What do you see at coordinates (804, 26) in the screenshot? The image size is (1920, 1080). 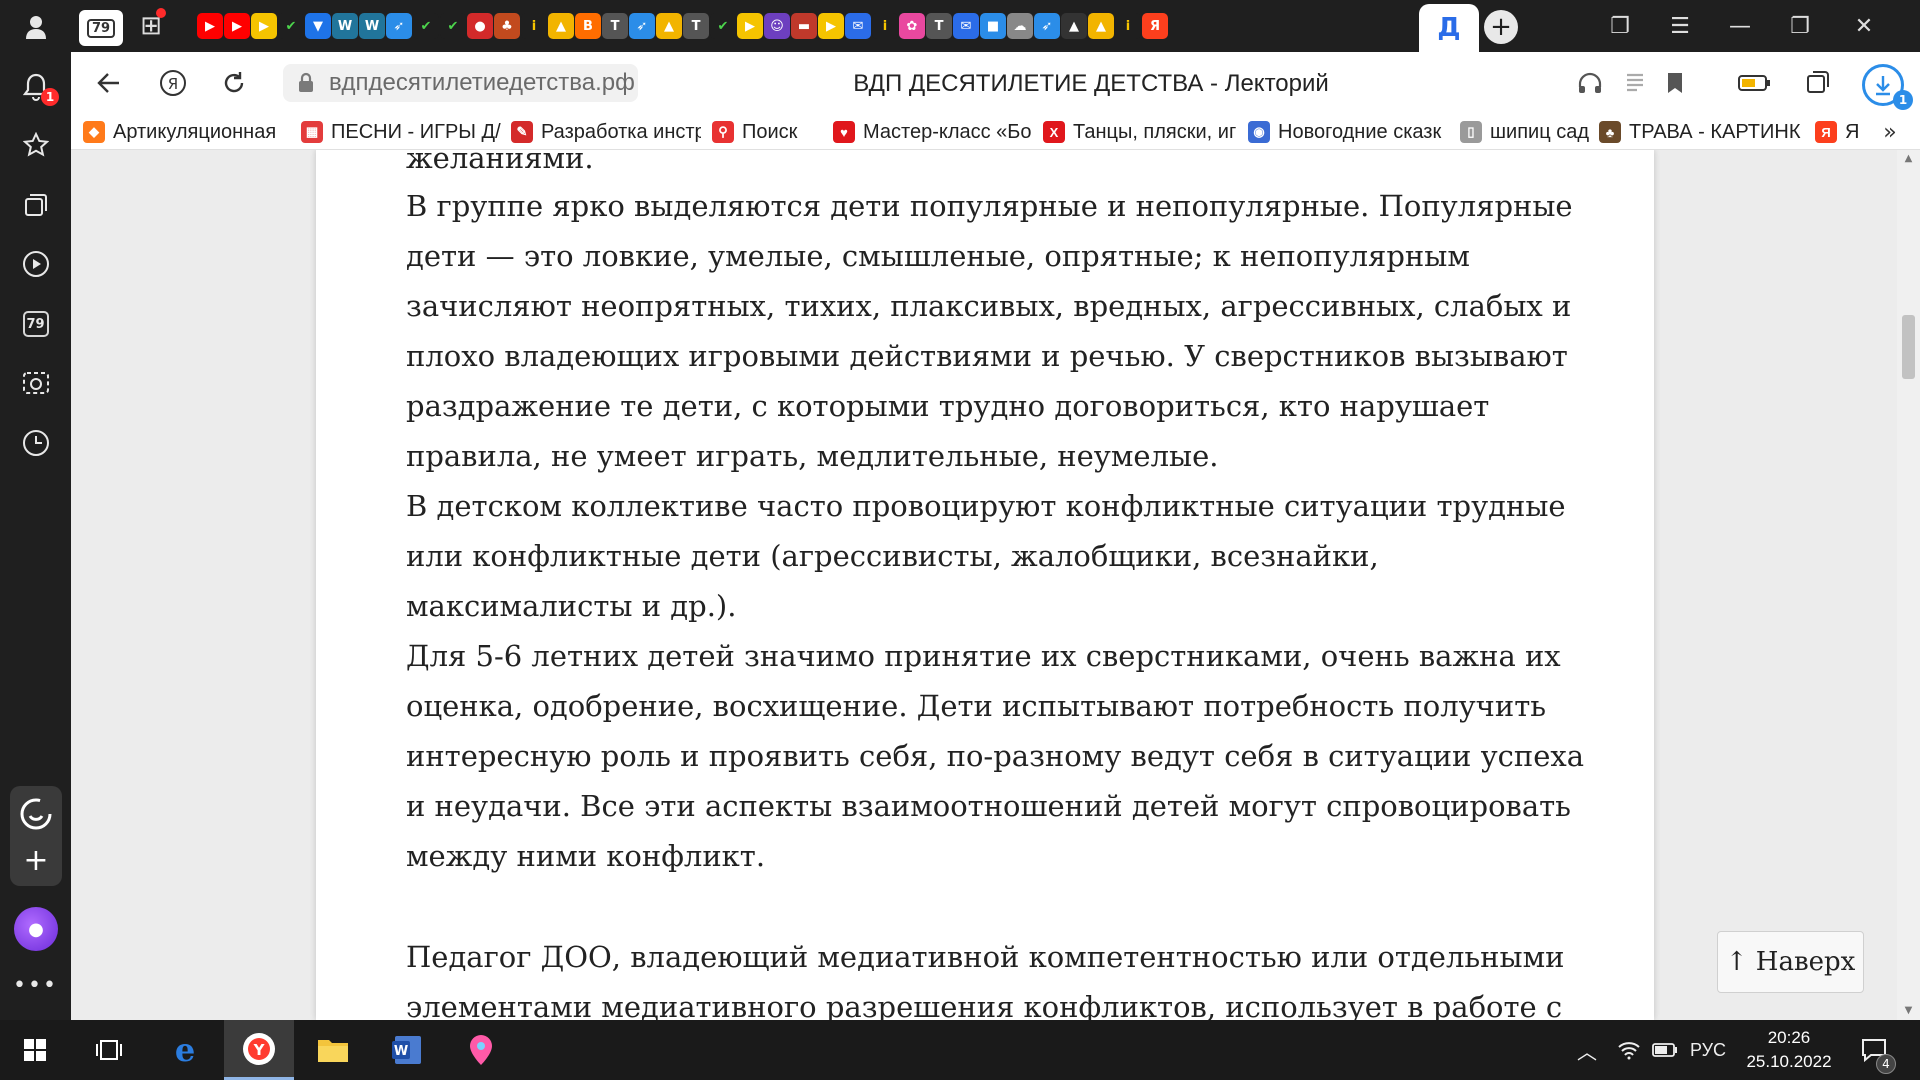 I see `pinned-tab-car-icon: ▬` at bounding box center [804, 26].